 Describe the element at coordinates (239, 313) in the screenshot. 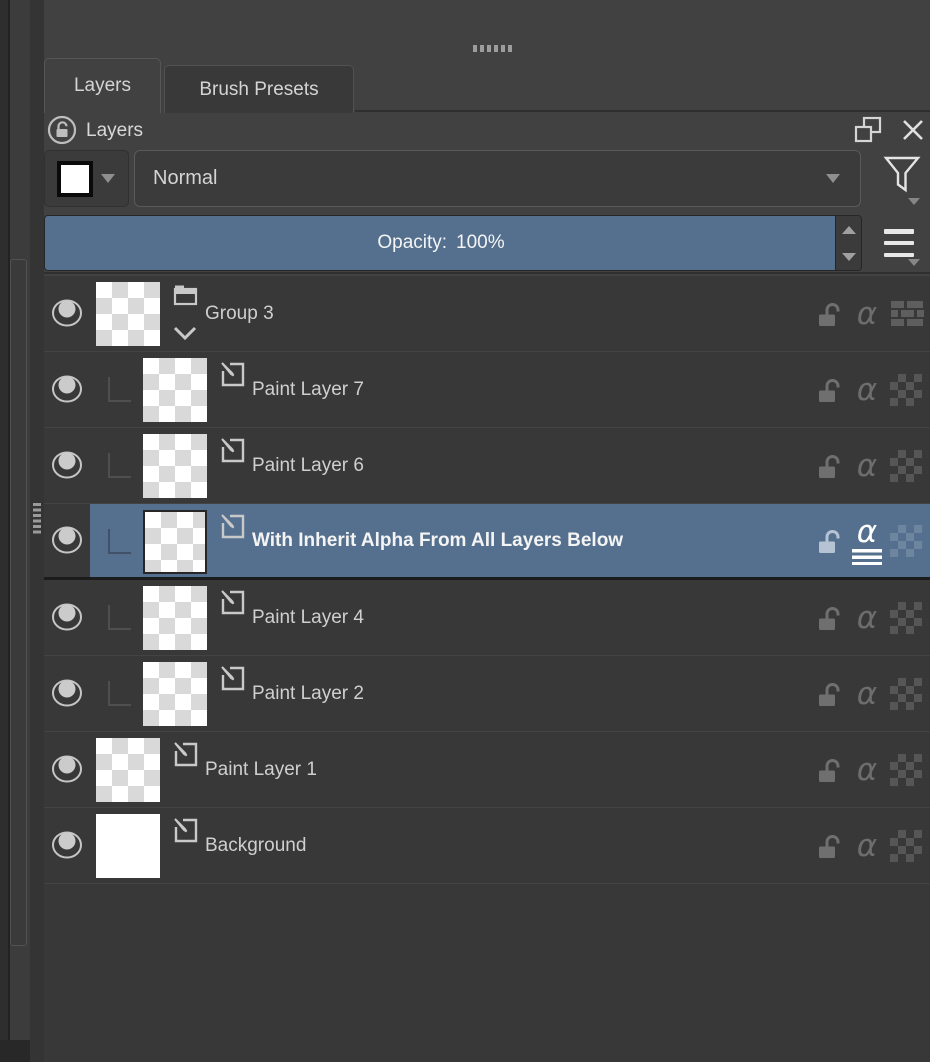

I see `layer-name: Group 3` at that location.